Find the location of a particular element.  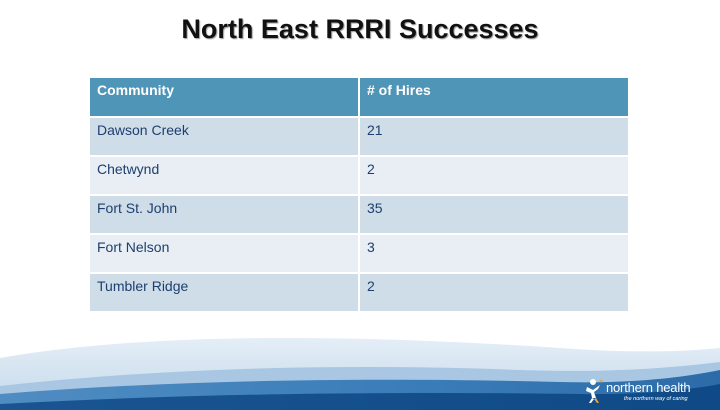

brand-tagline: the northern way of caring is located at coordinates (656, 399).